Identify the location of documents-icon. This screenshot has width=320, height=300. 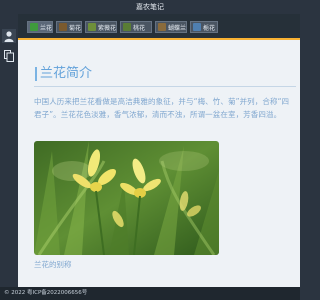
(9, 56).